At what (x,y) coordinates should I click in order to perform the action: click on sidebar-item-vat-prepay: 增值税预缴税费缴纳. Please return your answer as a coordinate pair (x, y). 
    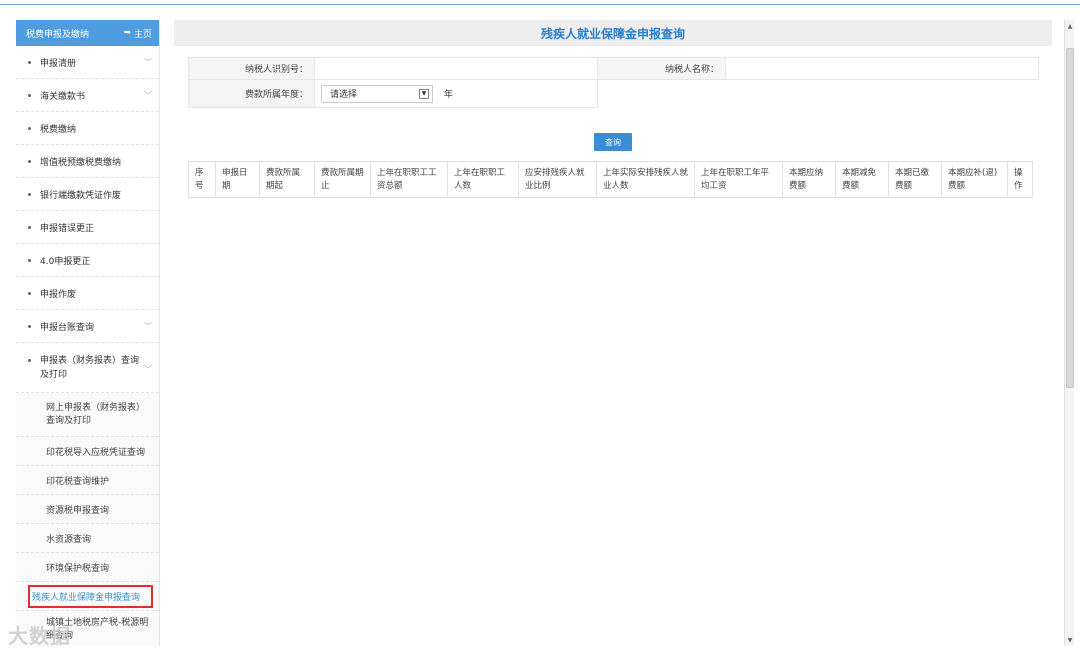
    Looking at the image, I should click on (87, 161).